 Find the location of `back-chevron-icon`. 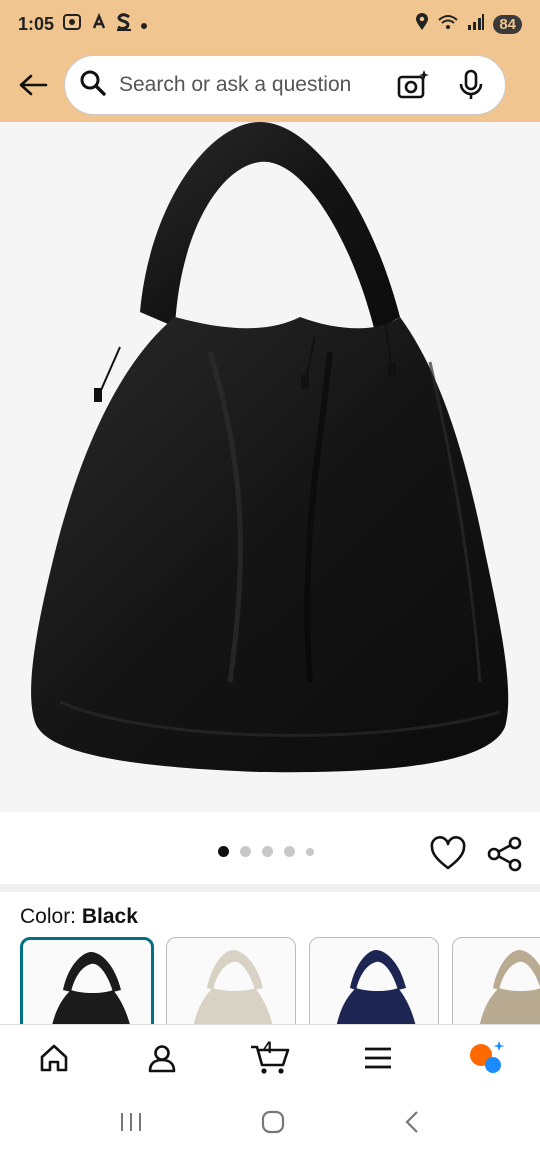

back-chevron-icon is located at coordinates (411, 1121).